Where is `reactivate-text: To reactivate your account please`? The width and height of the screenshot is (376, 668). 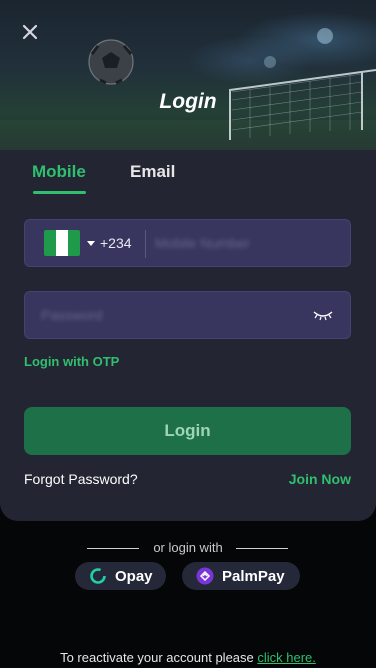
reactivate-text: To reactivate your account please is located at coordinates (159, 657).